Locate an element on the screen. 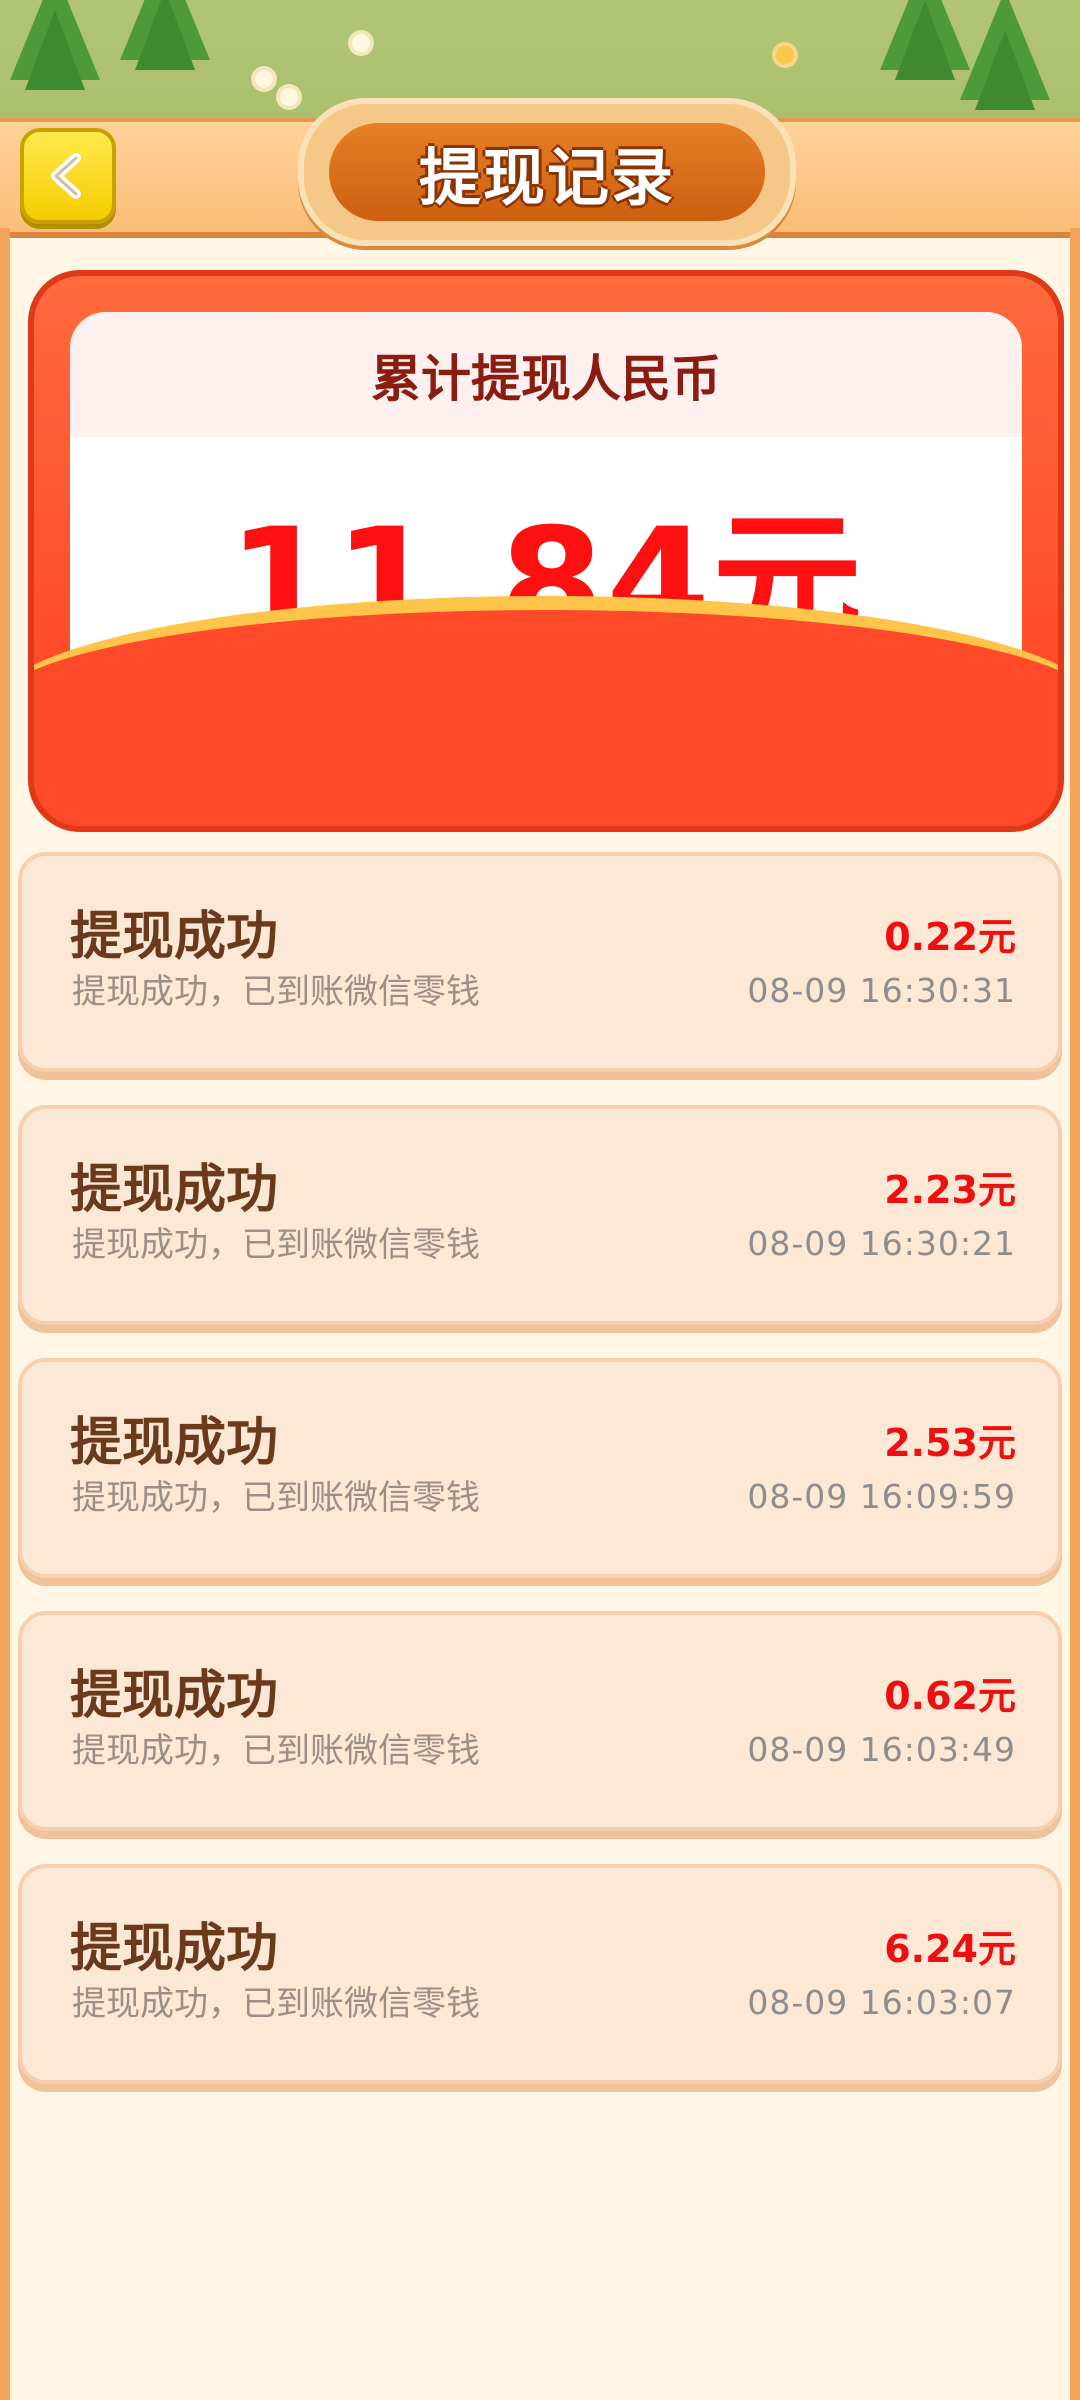 The width and height of the screenshot is (1080, 2400). summary-label-band: 累计提现人民币 is located at coordinates (546, 374).